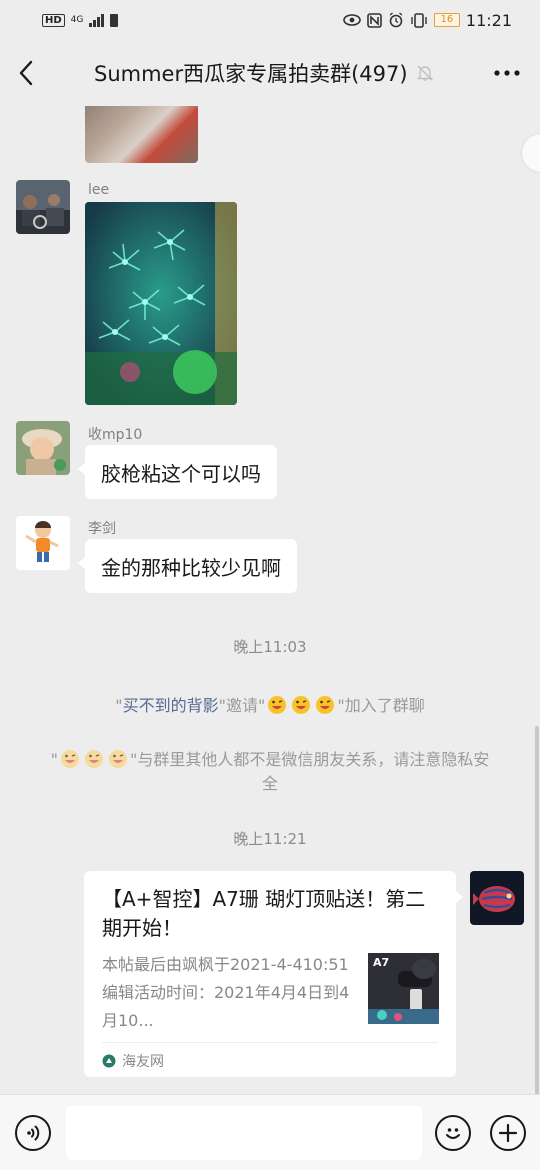 The image size is (540, 1170). What do you see at coordinates (43, 207) in the screenshot?
I see `avatar-lee` at bounding box center [43, 207].